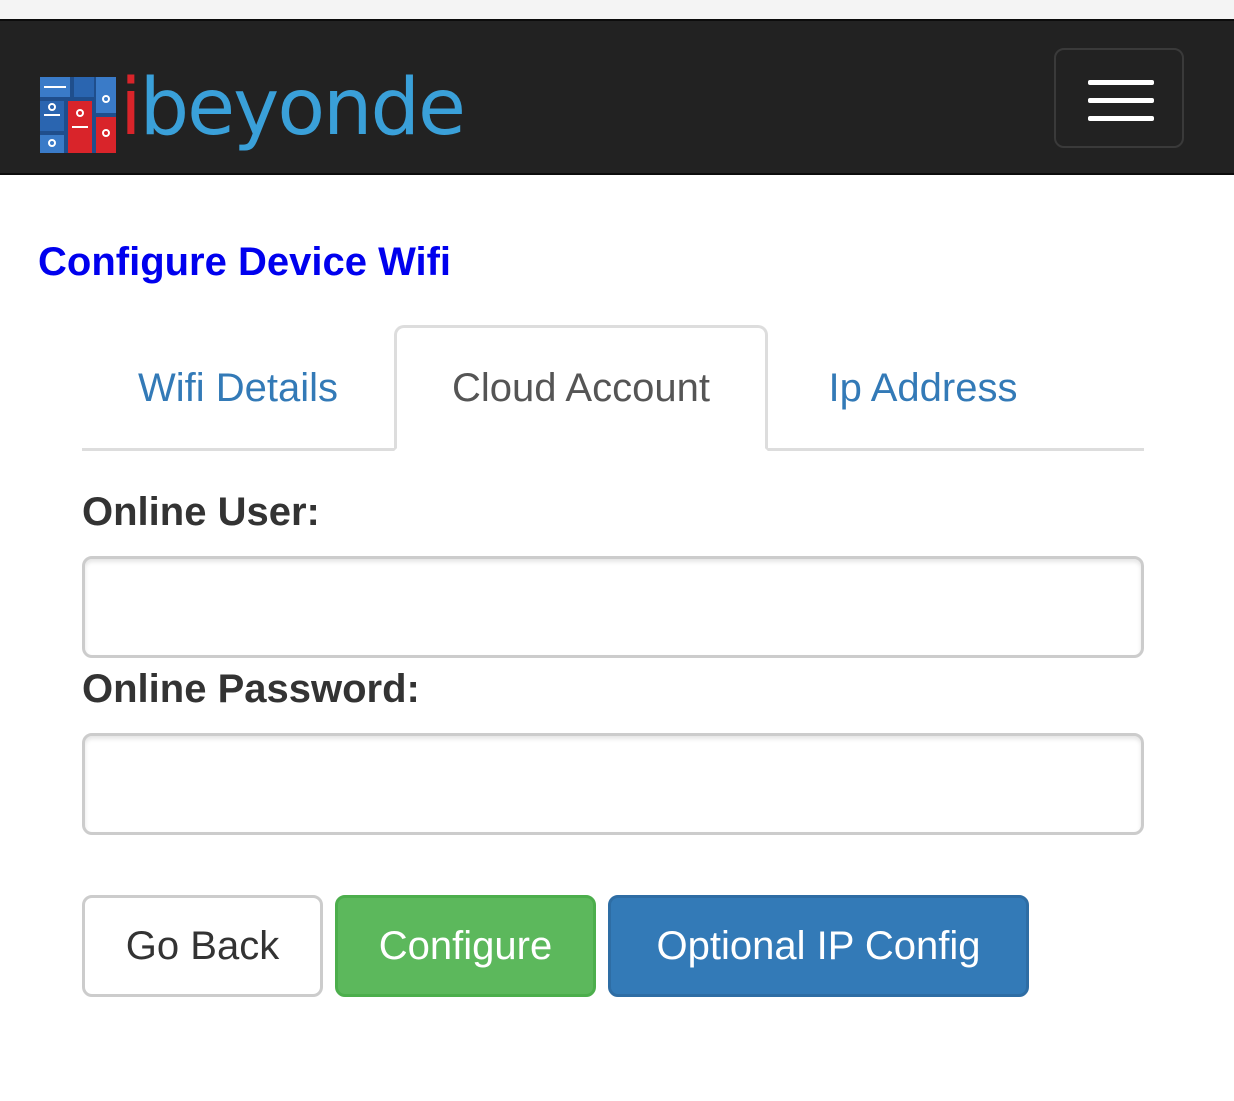 The height and width of the screenshot is (1101, 1234). Describe the element at coordinates (131, 108) in the screenshot. I see `brand-letter-i: i` at that location.